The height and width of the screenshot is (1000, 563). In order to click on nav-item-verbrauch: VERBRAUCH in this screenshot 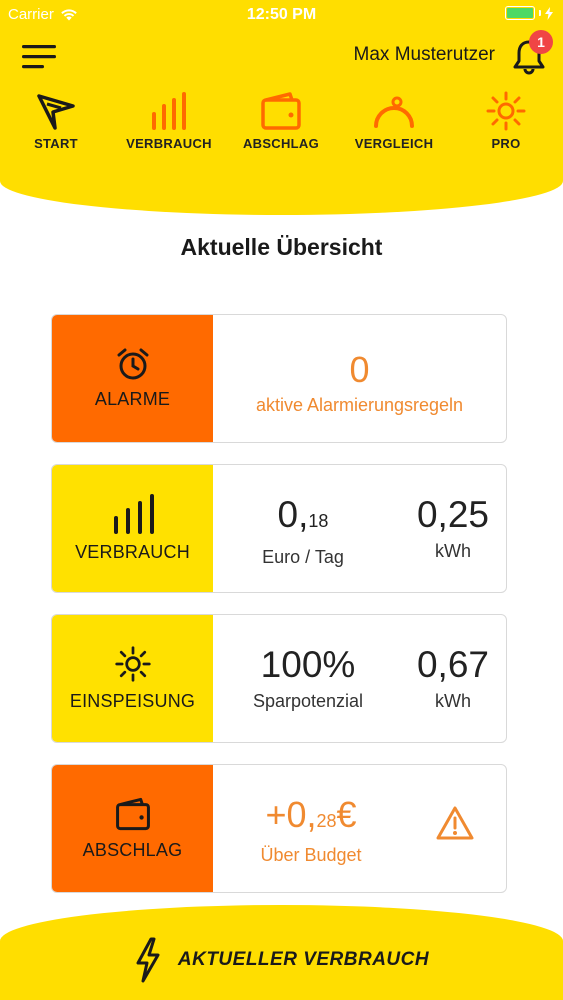, I will do `click(169, 120)`.